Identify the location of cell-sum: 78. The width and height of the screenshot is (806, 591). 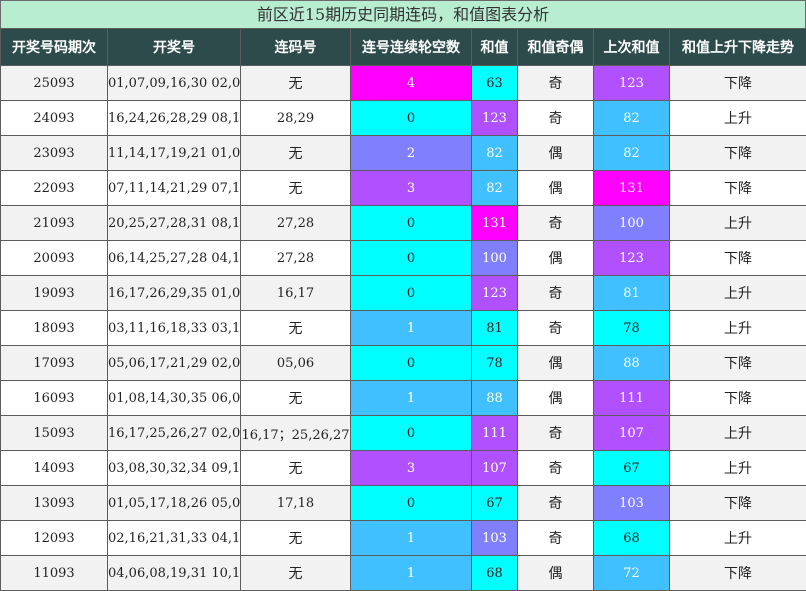
(495, 363).